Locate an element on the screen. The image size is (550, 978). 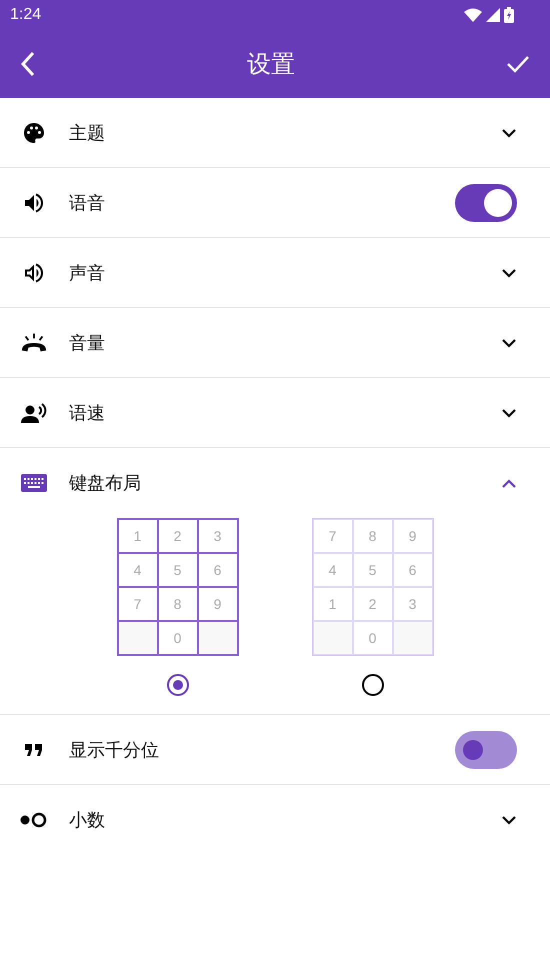
setting-row: 音量 is located at coordinates (275, 342).